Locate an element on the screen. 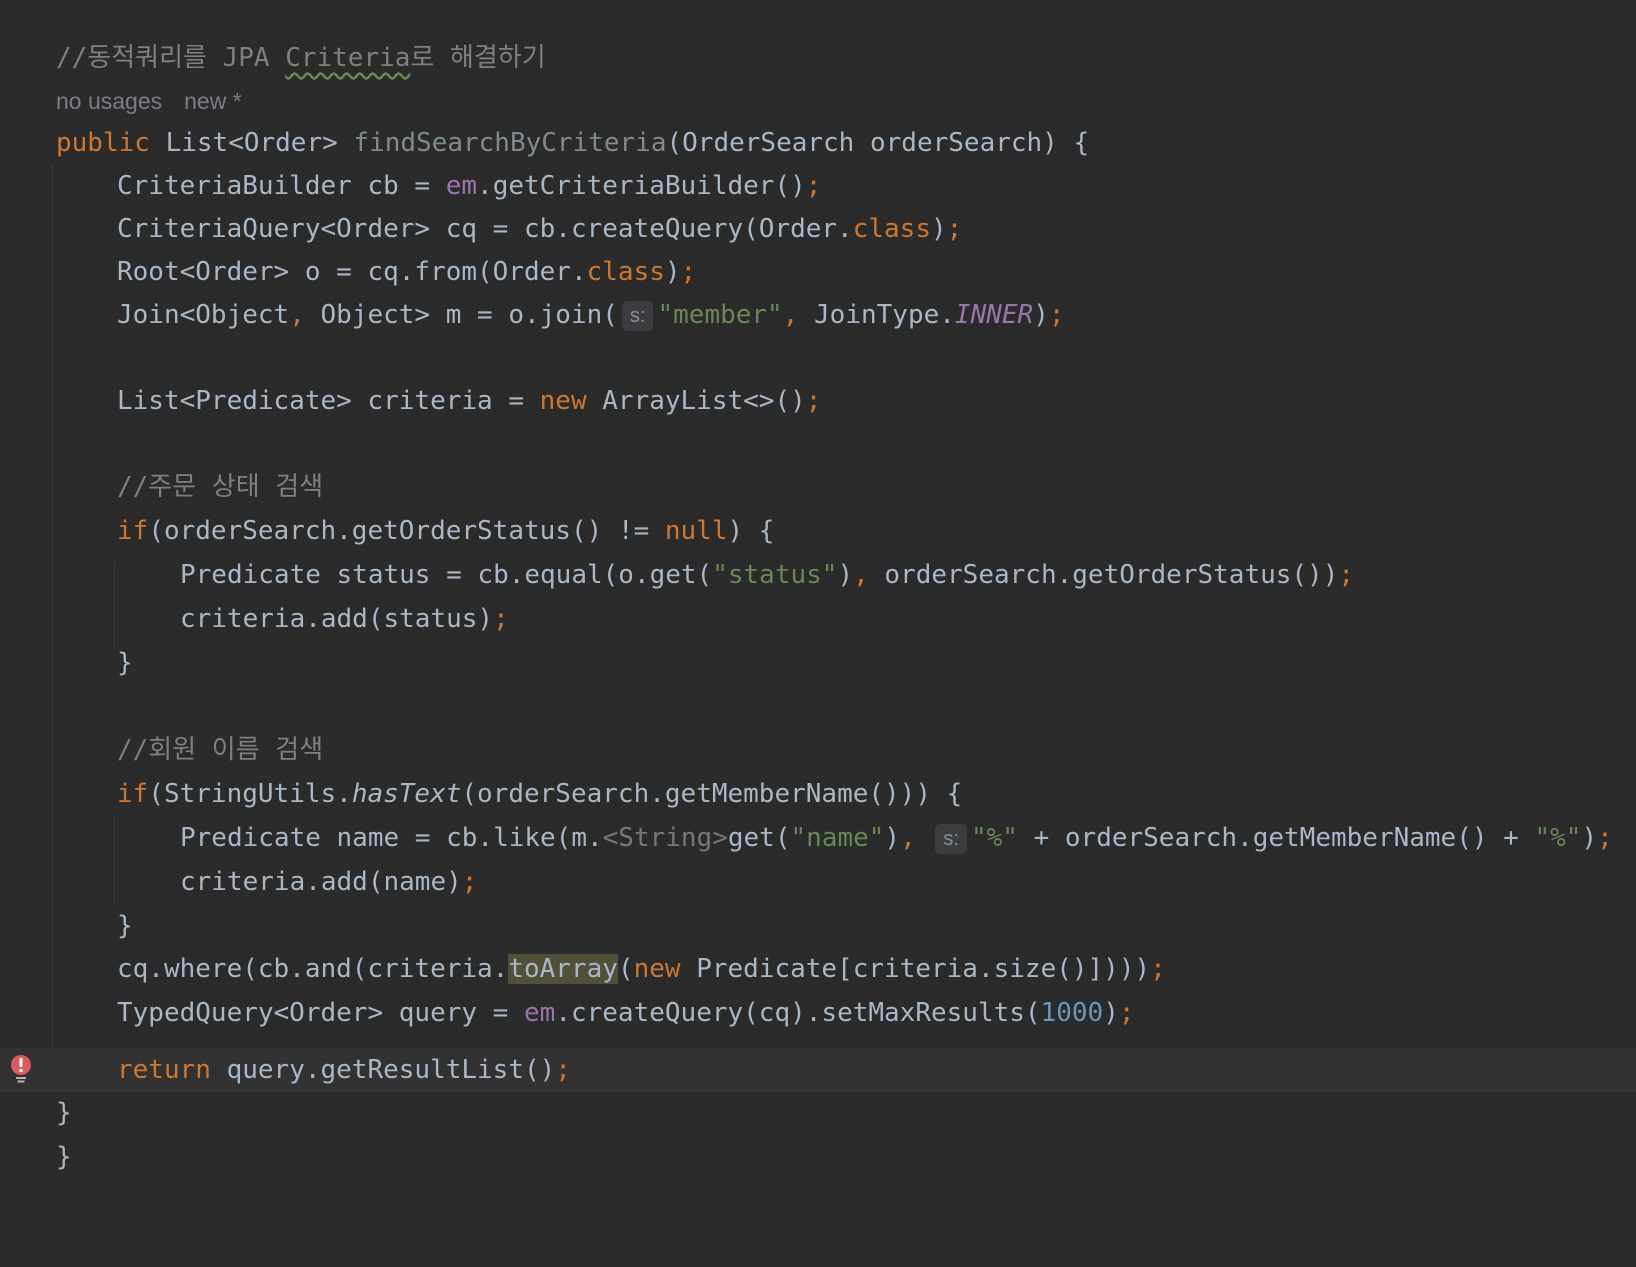 The image size is (1636, 1267). code-text: ( is located at coordinates (625, 969).